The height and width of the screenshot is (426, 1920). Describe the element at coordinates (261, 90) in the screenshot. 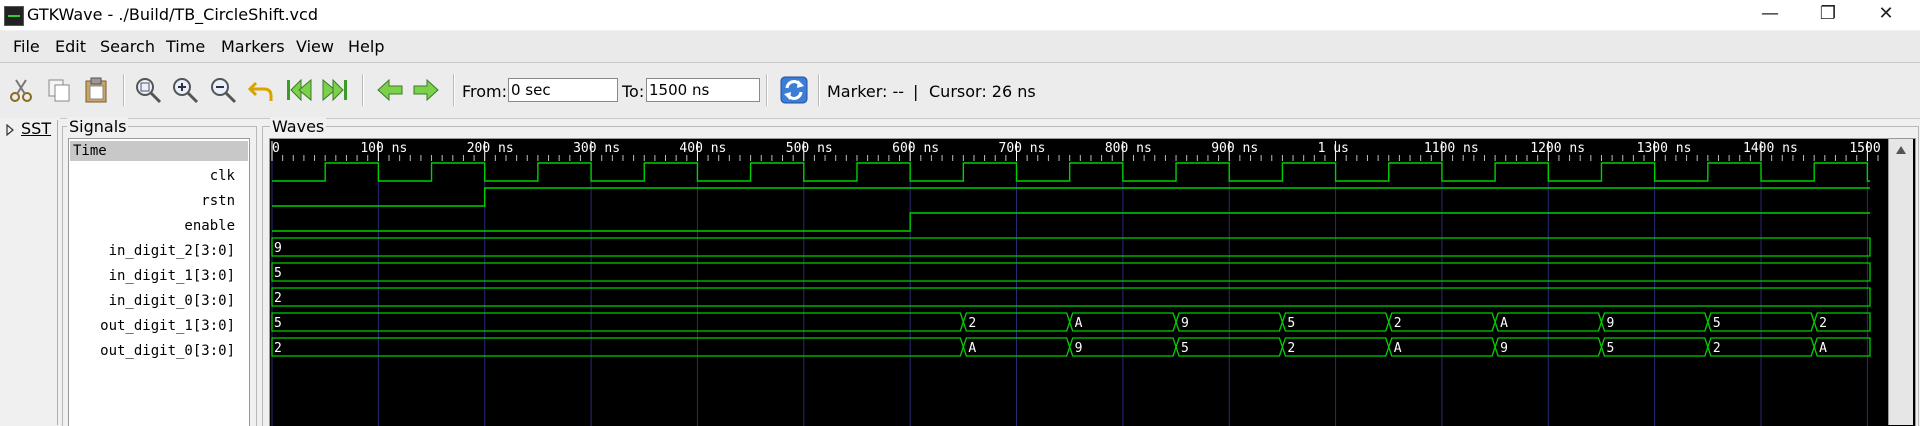

I see `undo-zoom-icon` at that location.